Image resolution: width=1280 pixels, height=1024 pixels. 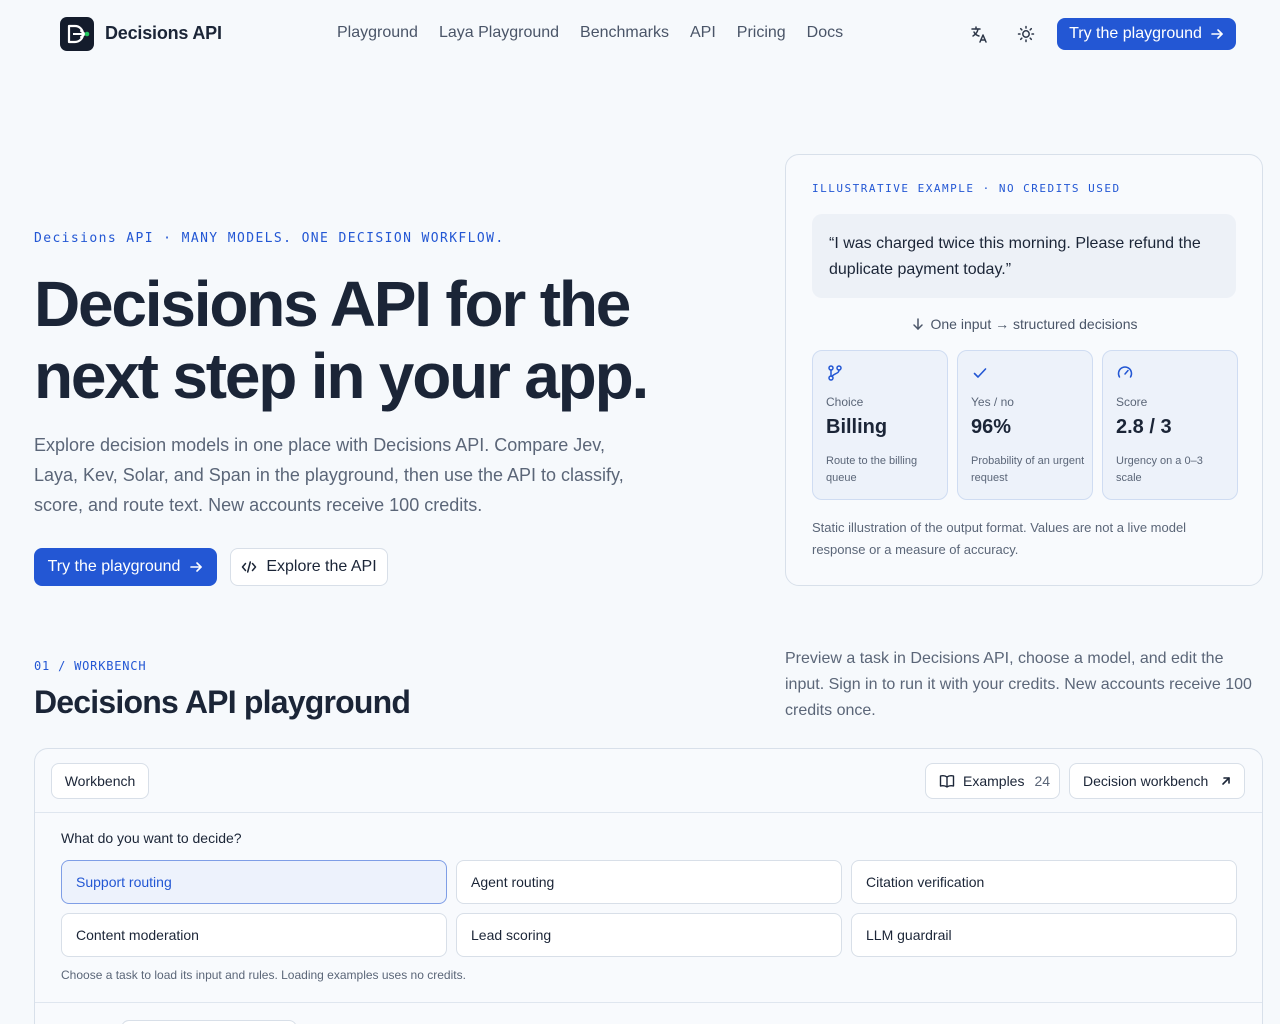 I want to click on logo-icon, so click(x=77, y=34).